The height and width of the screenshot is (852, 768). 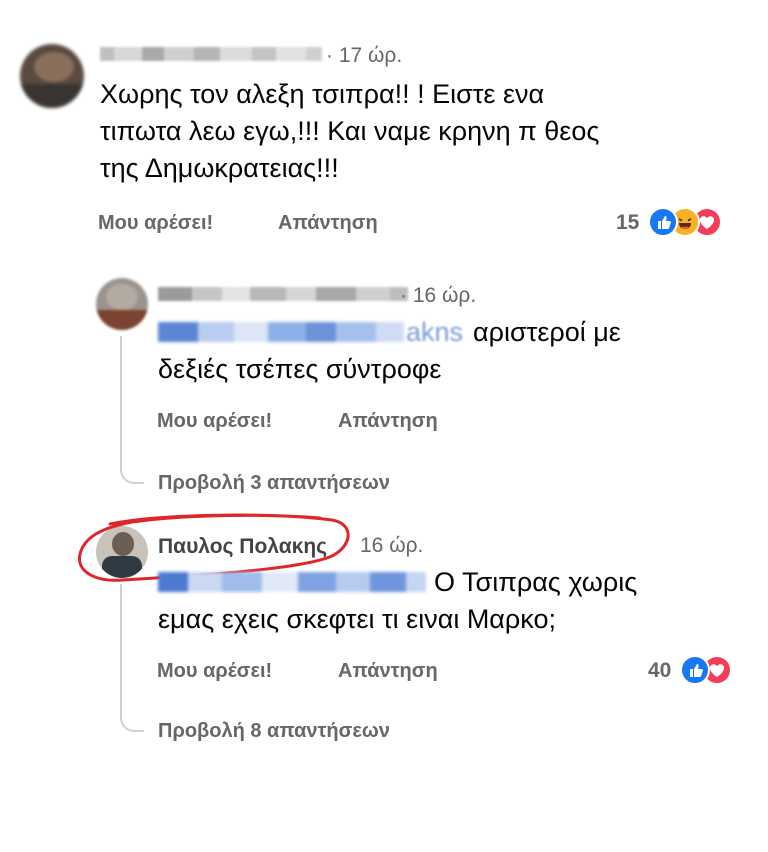 What do you see at coordinates (659, 671) in the screenshot?
I see `reaction-count: 40` at bounding box center [659, 671].